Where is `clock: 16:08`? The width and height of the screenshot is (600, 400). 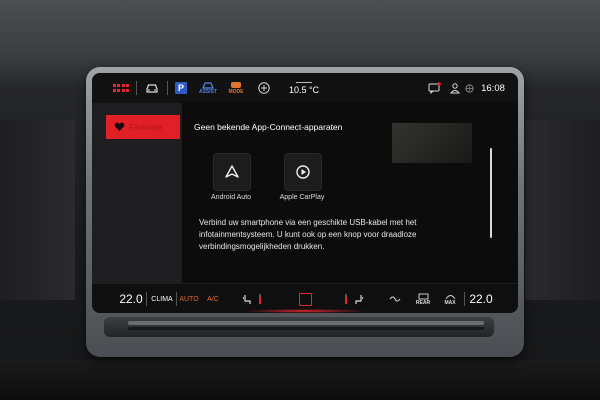
clock: 16:08 is located at coordinates (493, 88).